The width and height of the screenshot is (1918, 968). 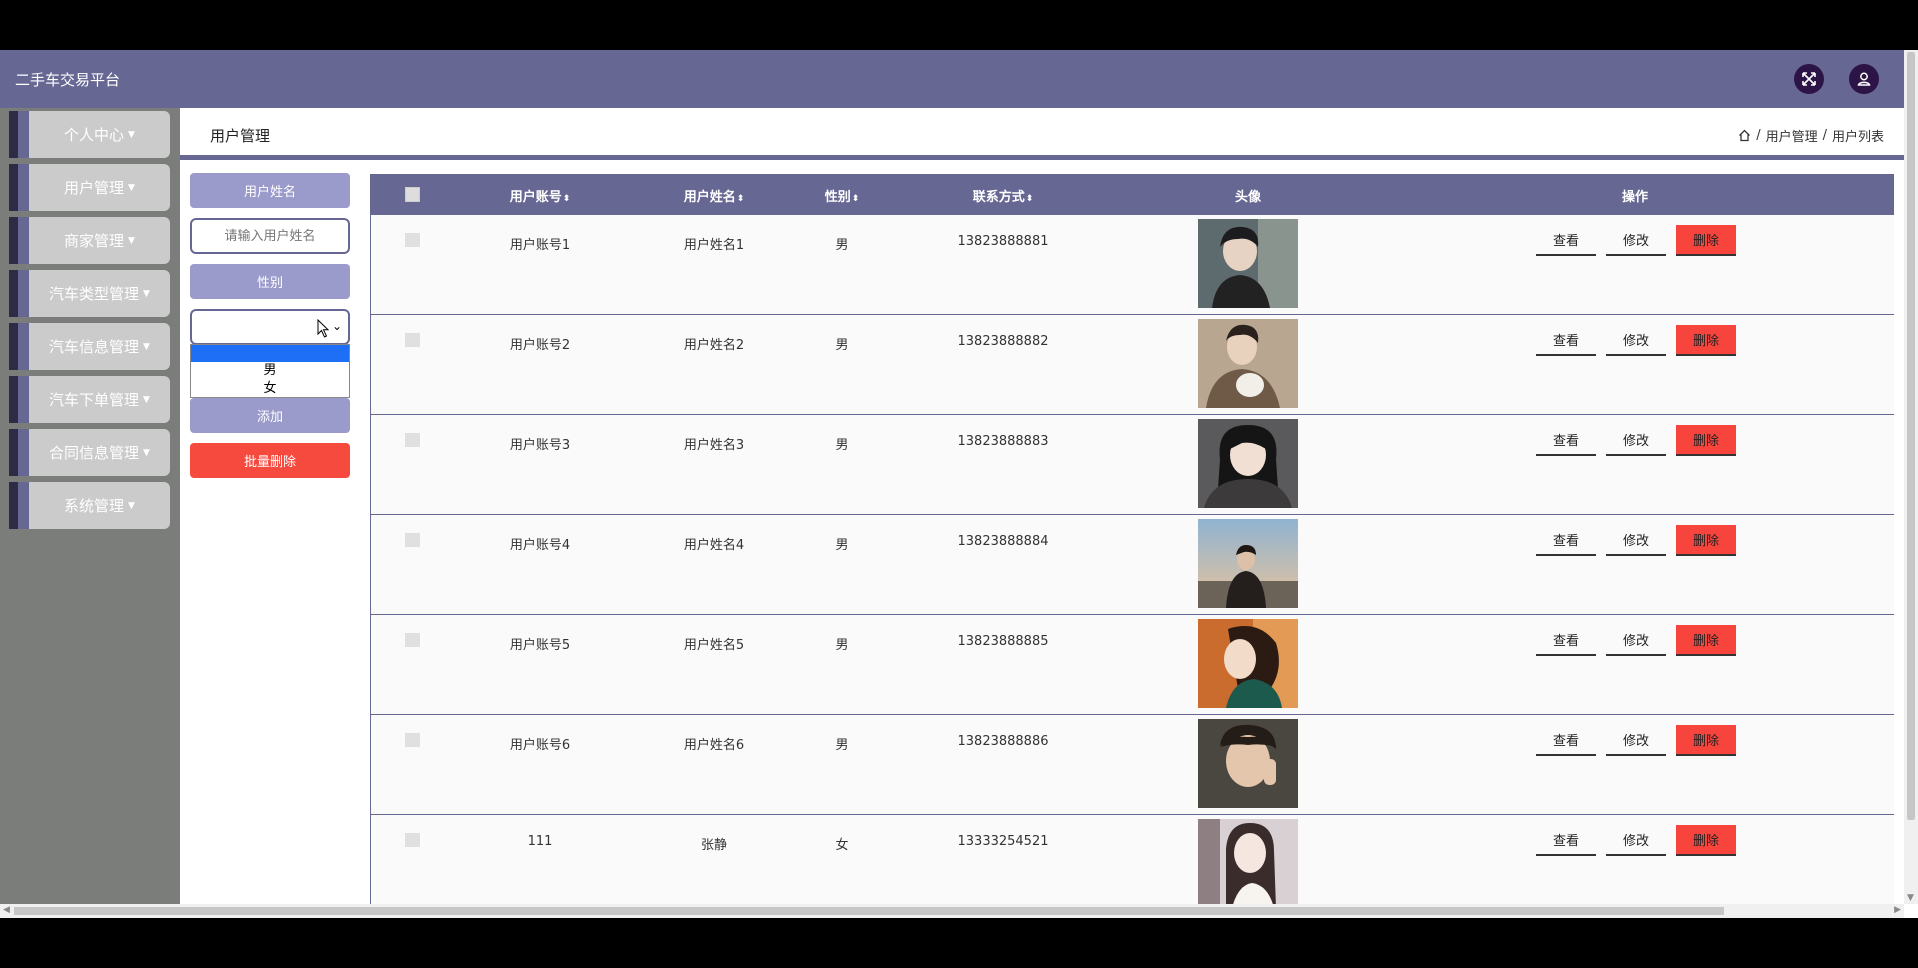 I want to click on horizontal-scrollbar-thumb, so click(x=869, y=911).